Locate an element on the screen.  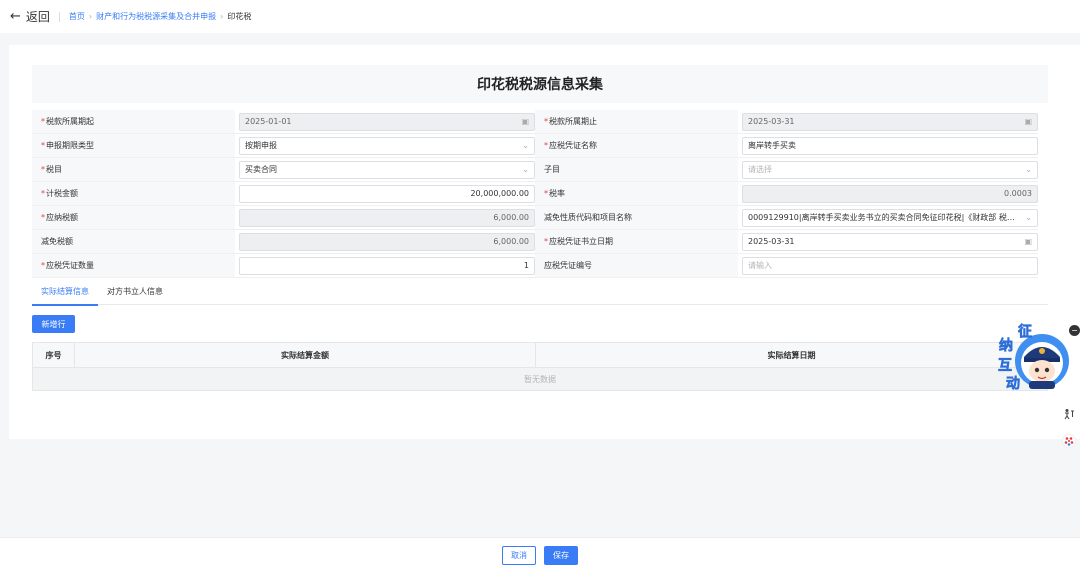
tab-actual-settlement: 实际结算信息 is located at coordinates (65, 296).